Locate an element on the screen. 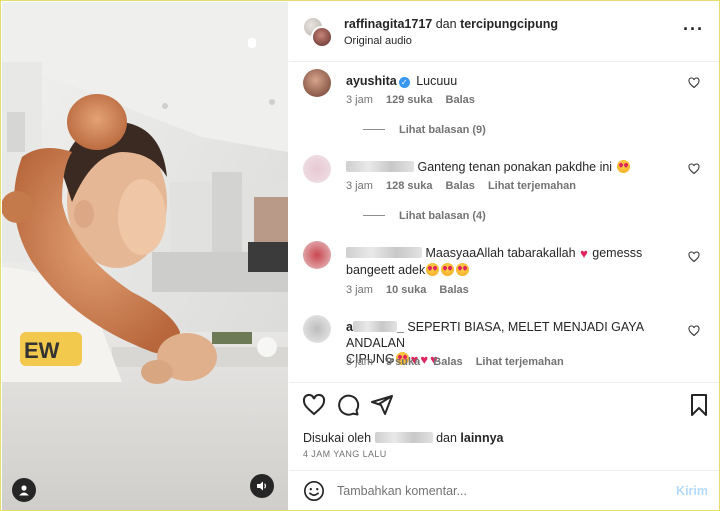 This screenshot has height=511, width=720. comment-text: ayushita ✓ Lucuuu is located at coordinates (516, 81).